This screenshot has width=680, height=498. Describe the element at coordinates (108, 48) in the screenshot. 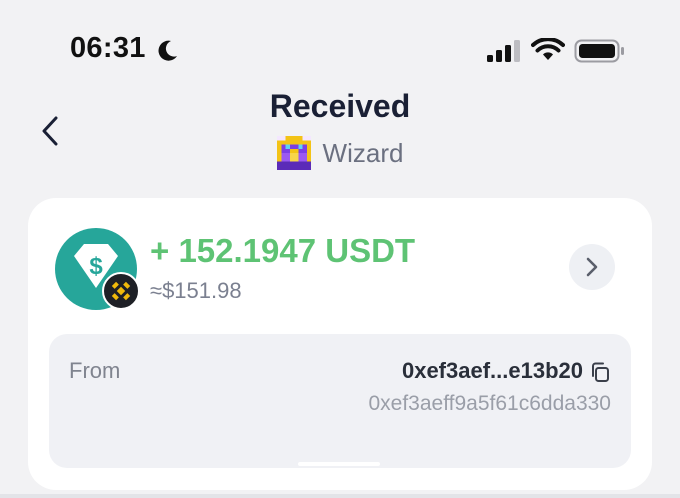

I see `status-time: 06:31` at that location.